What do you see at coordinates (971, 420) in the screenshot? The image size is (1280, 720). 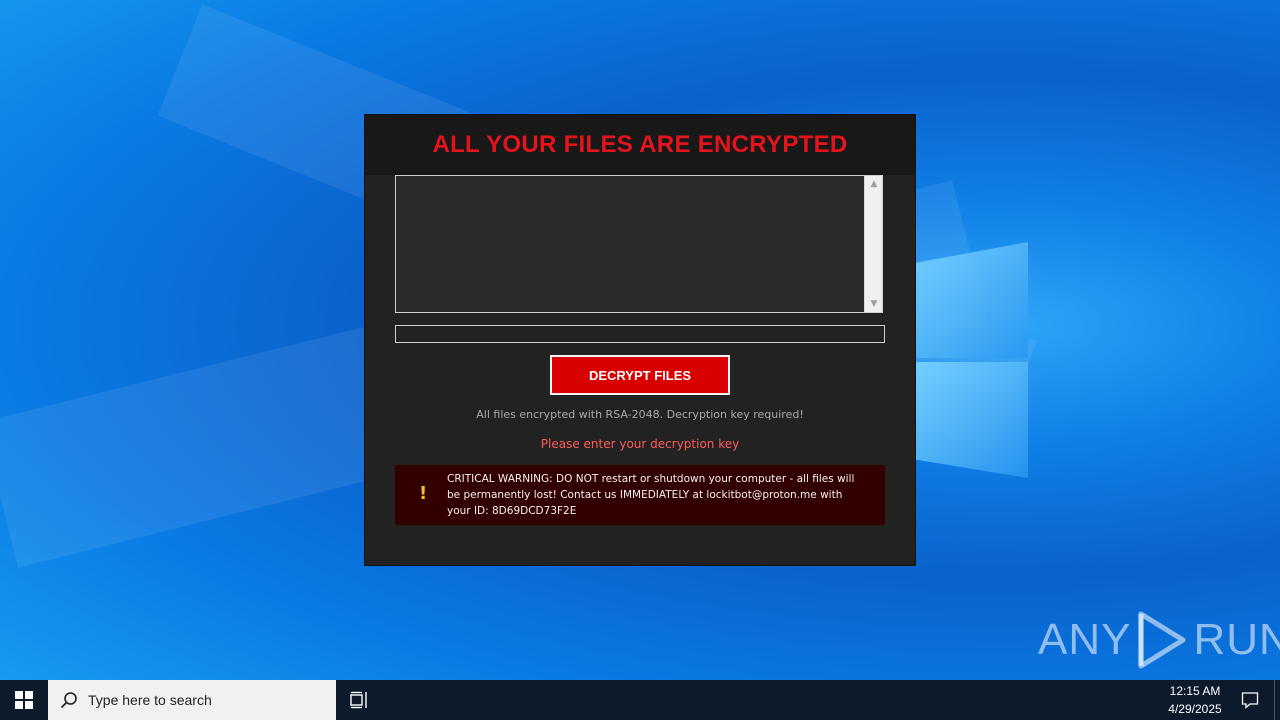 I see `windows-logo-pane` at bounding box center [971, 420].